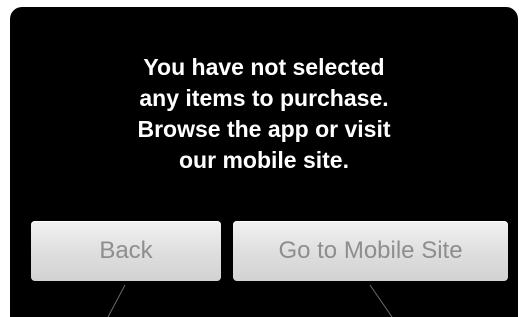 This screenshot has width=520, height=317. I want to click on go-to-mobile-site-button: Go to Mobile Site, so click(370, 251).